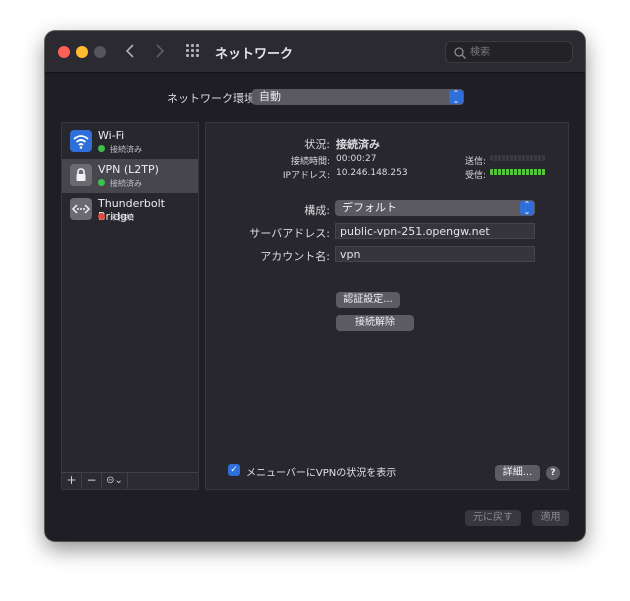  What do you see at coordinates (193, 51) in the screenshot?
I see `show-all-grid-icon` at bounding box center [193, 51].